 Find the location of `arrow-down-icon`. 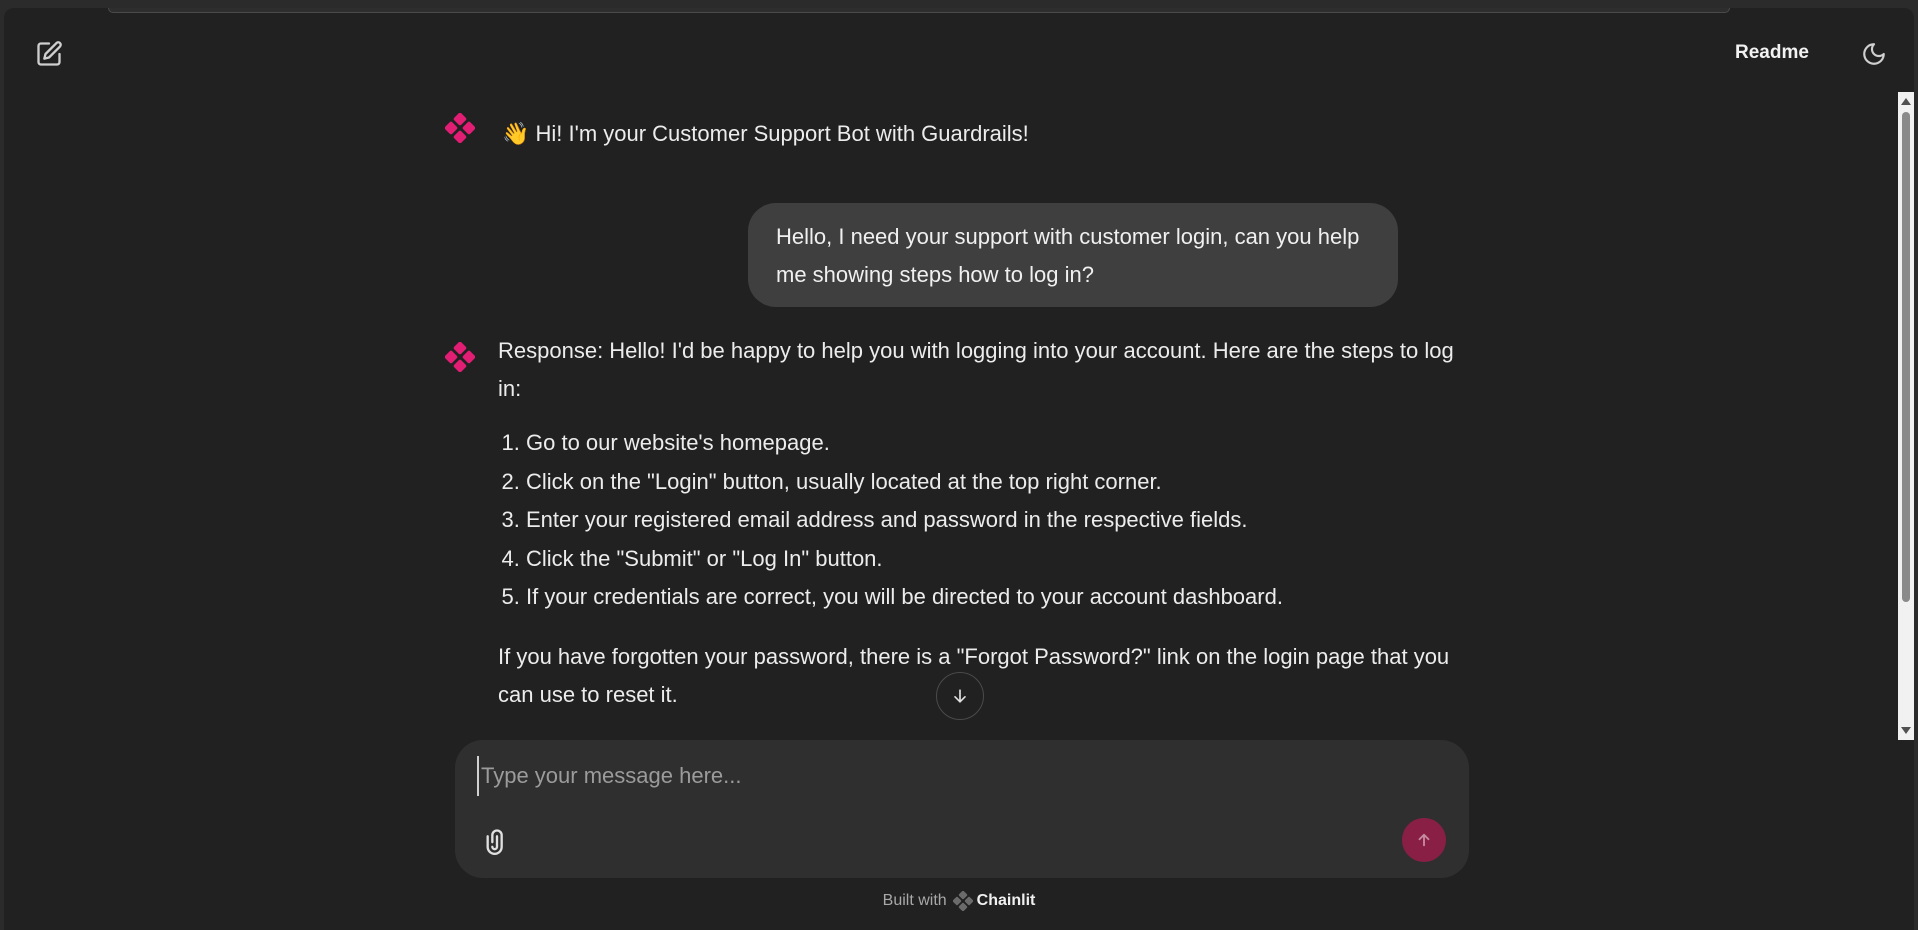

arrow-down-icon is located at coordinates (960, 696).